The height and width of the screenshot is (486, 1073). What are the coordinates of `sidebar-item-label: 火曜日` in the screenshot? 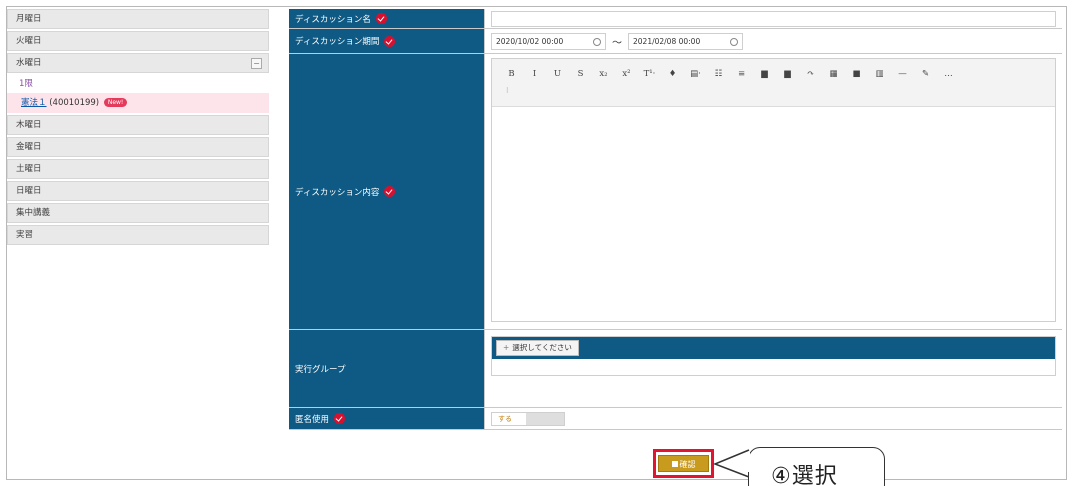 It's located at (29, 41).